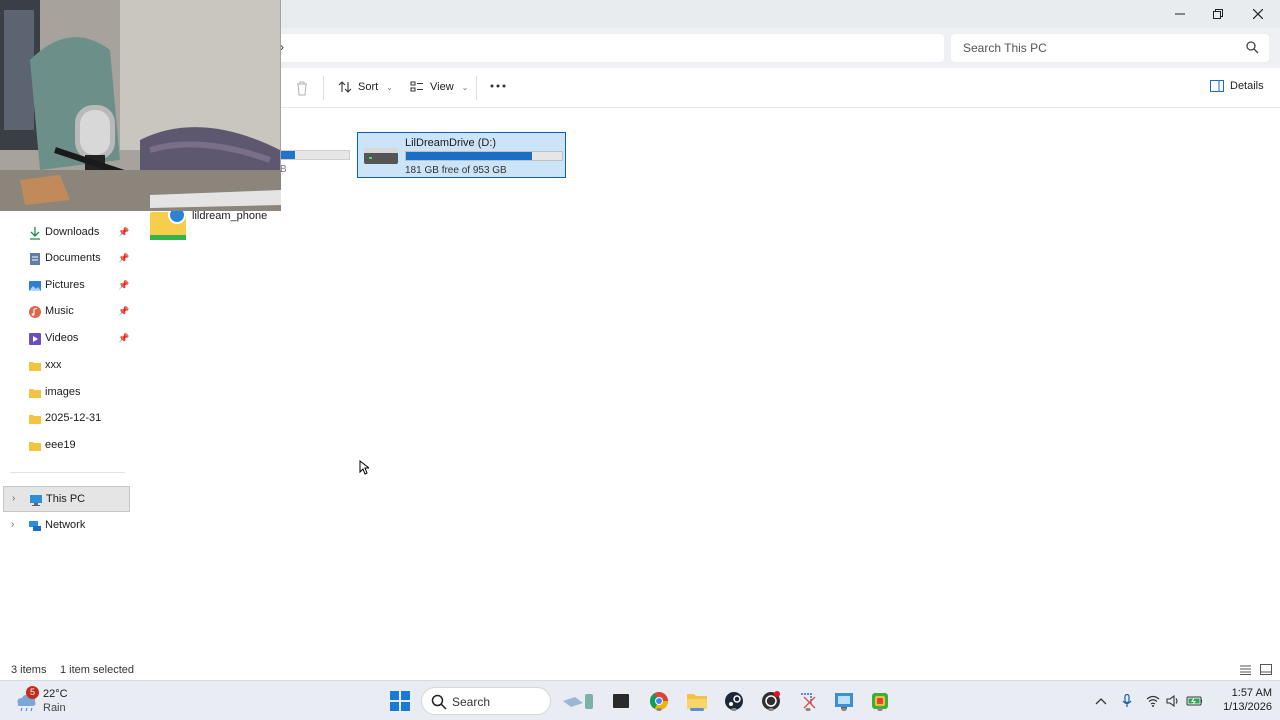  I want to click on drive-free-text: 181 GB free of 953 GB, so click(456, 170).